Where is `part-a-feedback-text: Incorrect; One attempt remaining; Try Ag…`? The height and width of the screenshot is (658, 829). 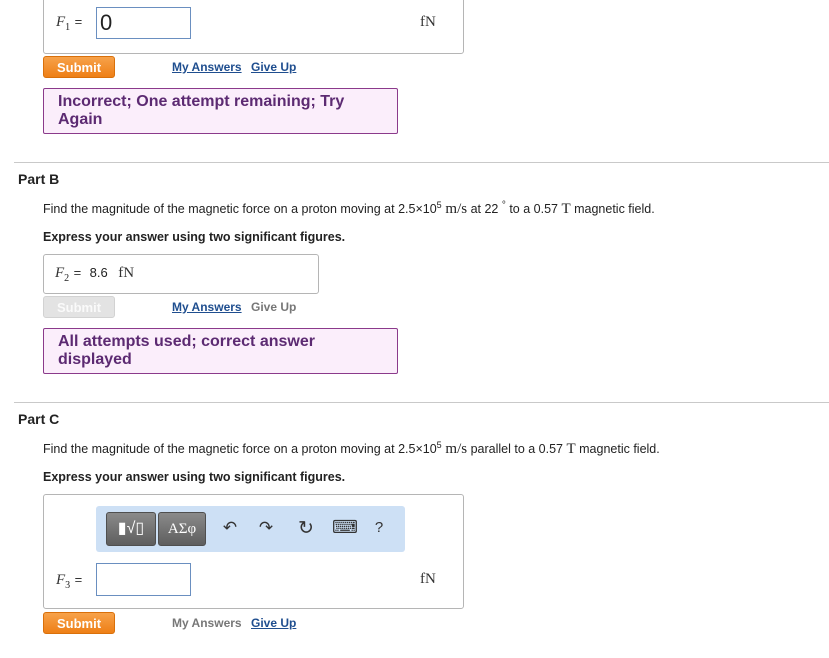 part-a-feedback-text: Incorrect; One attempt remaining; Try Ag… is located at coordinates (201, 110).